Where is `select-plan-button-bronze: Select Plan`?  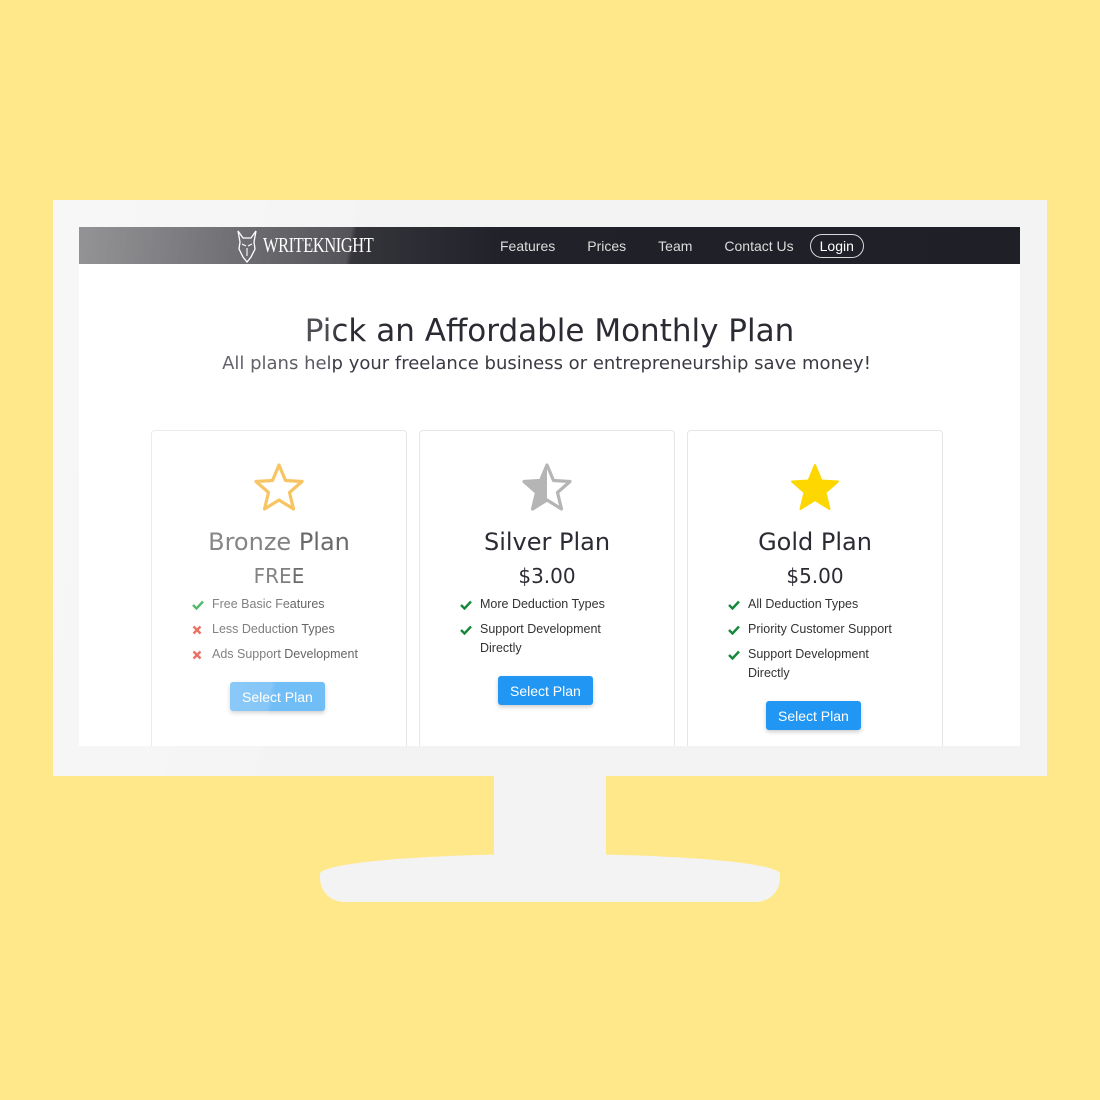
select-plan-button-bronze: Select Plan is located at coordinates (277, 696).